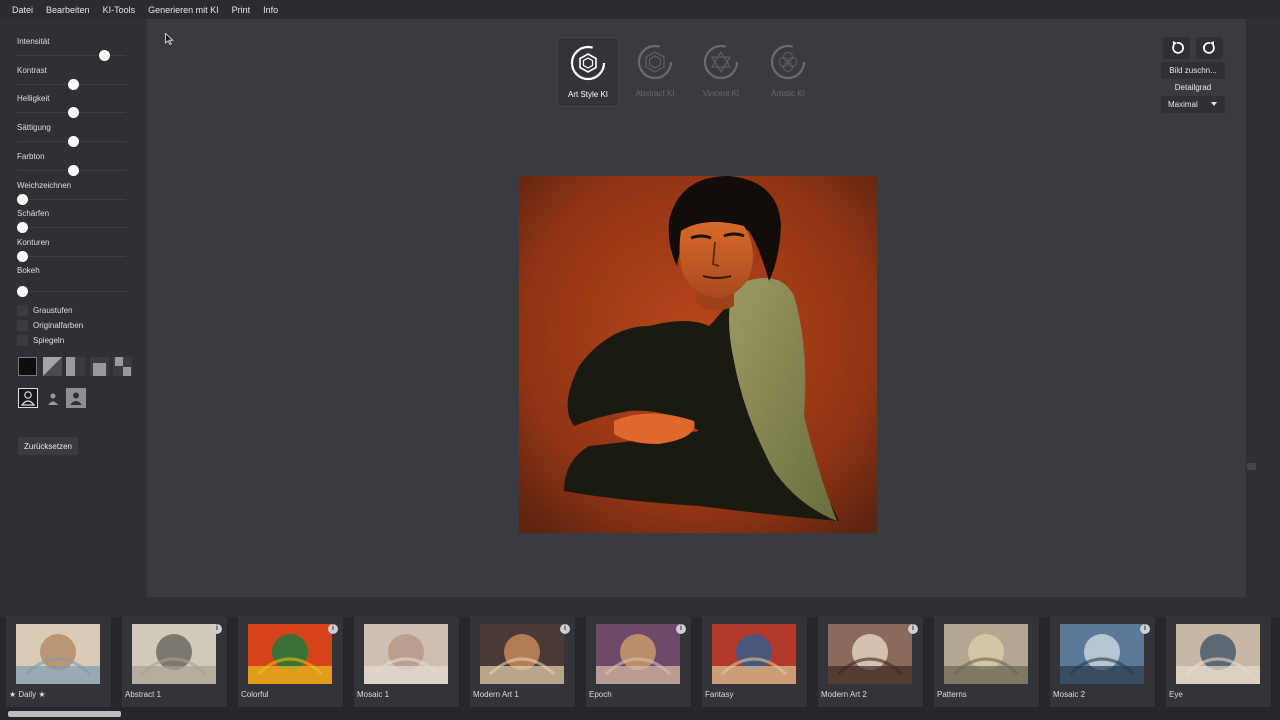 Image resolution: width=1280 pixels, height=720 pixels. I want to click on checkbox-originalfarben: Originalfarben, so click(50, 325).